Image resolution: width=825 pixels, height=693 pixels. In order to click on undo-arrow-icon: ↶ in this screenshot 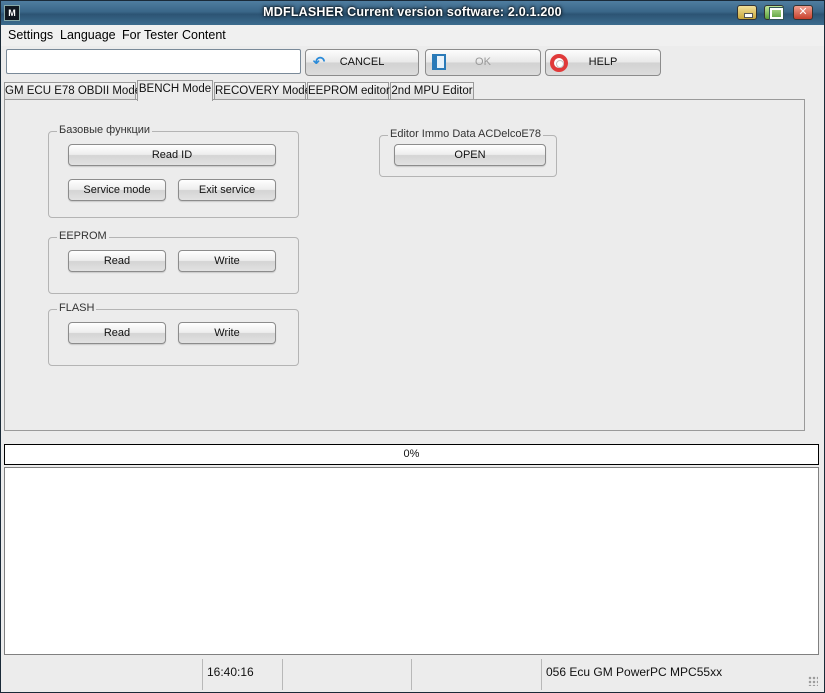, I will do `click(319, 62)`.